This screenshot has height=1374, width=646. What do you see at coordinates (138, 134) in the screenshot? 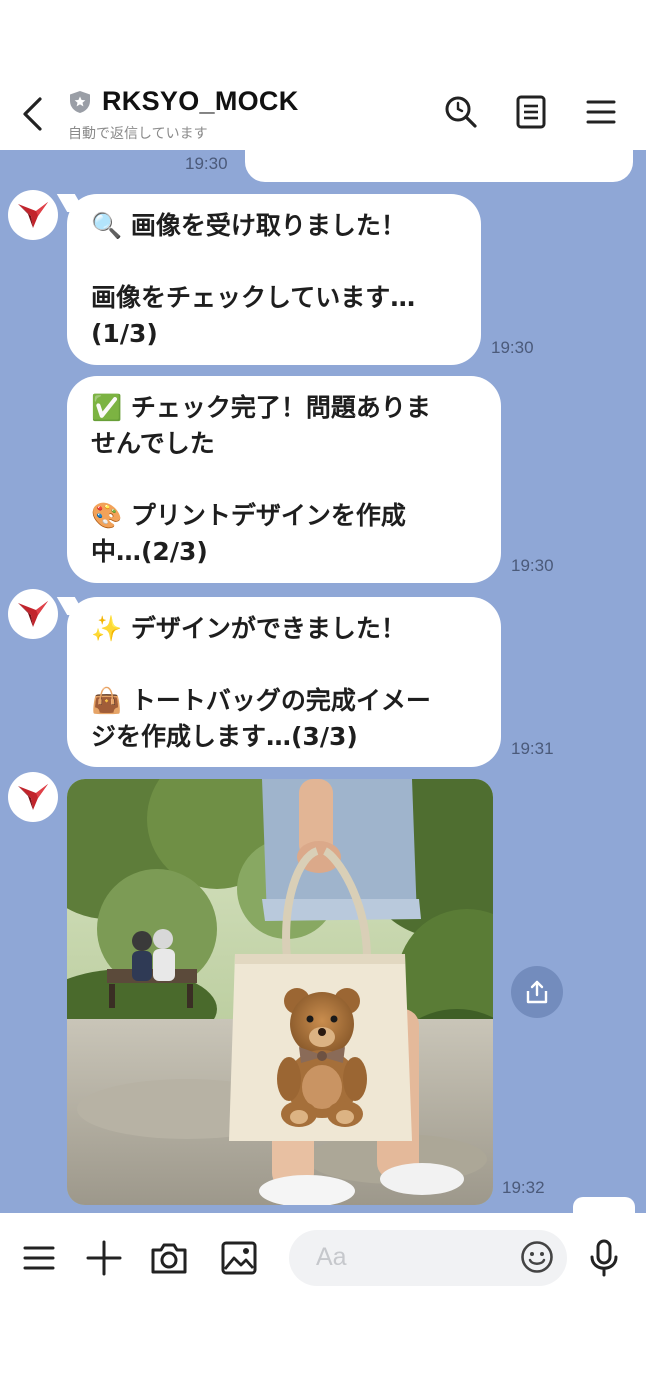
I see `chat-subtitle: 自動で返信しています` at bounding box center [138, 134].